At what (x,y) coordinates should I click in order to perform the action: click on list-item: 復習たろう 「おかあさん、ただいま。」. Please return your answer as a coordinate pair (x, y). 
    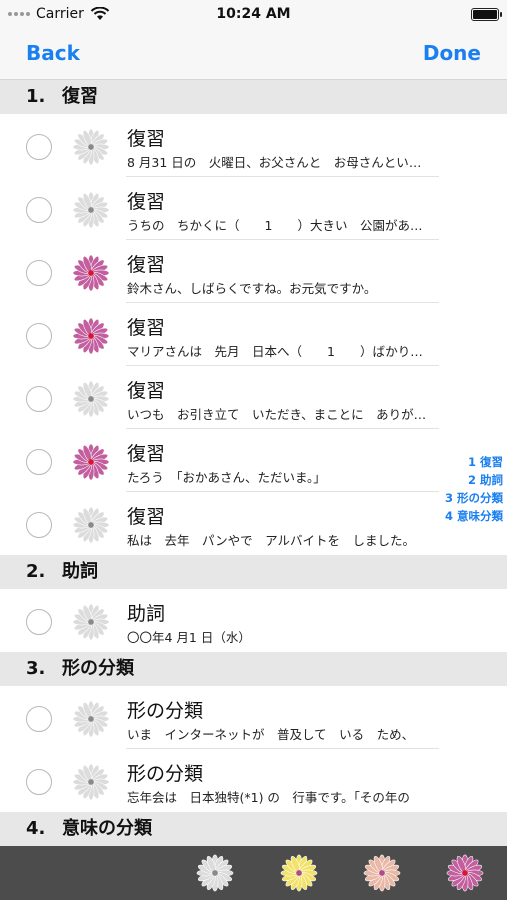
    Looking at the image, I should click on (253, 460).